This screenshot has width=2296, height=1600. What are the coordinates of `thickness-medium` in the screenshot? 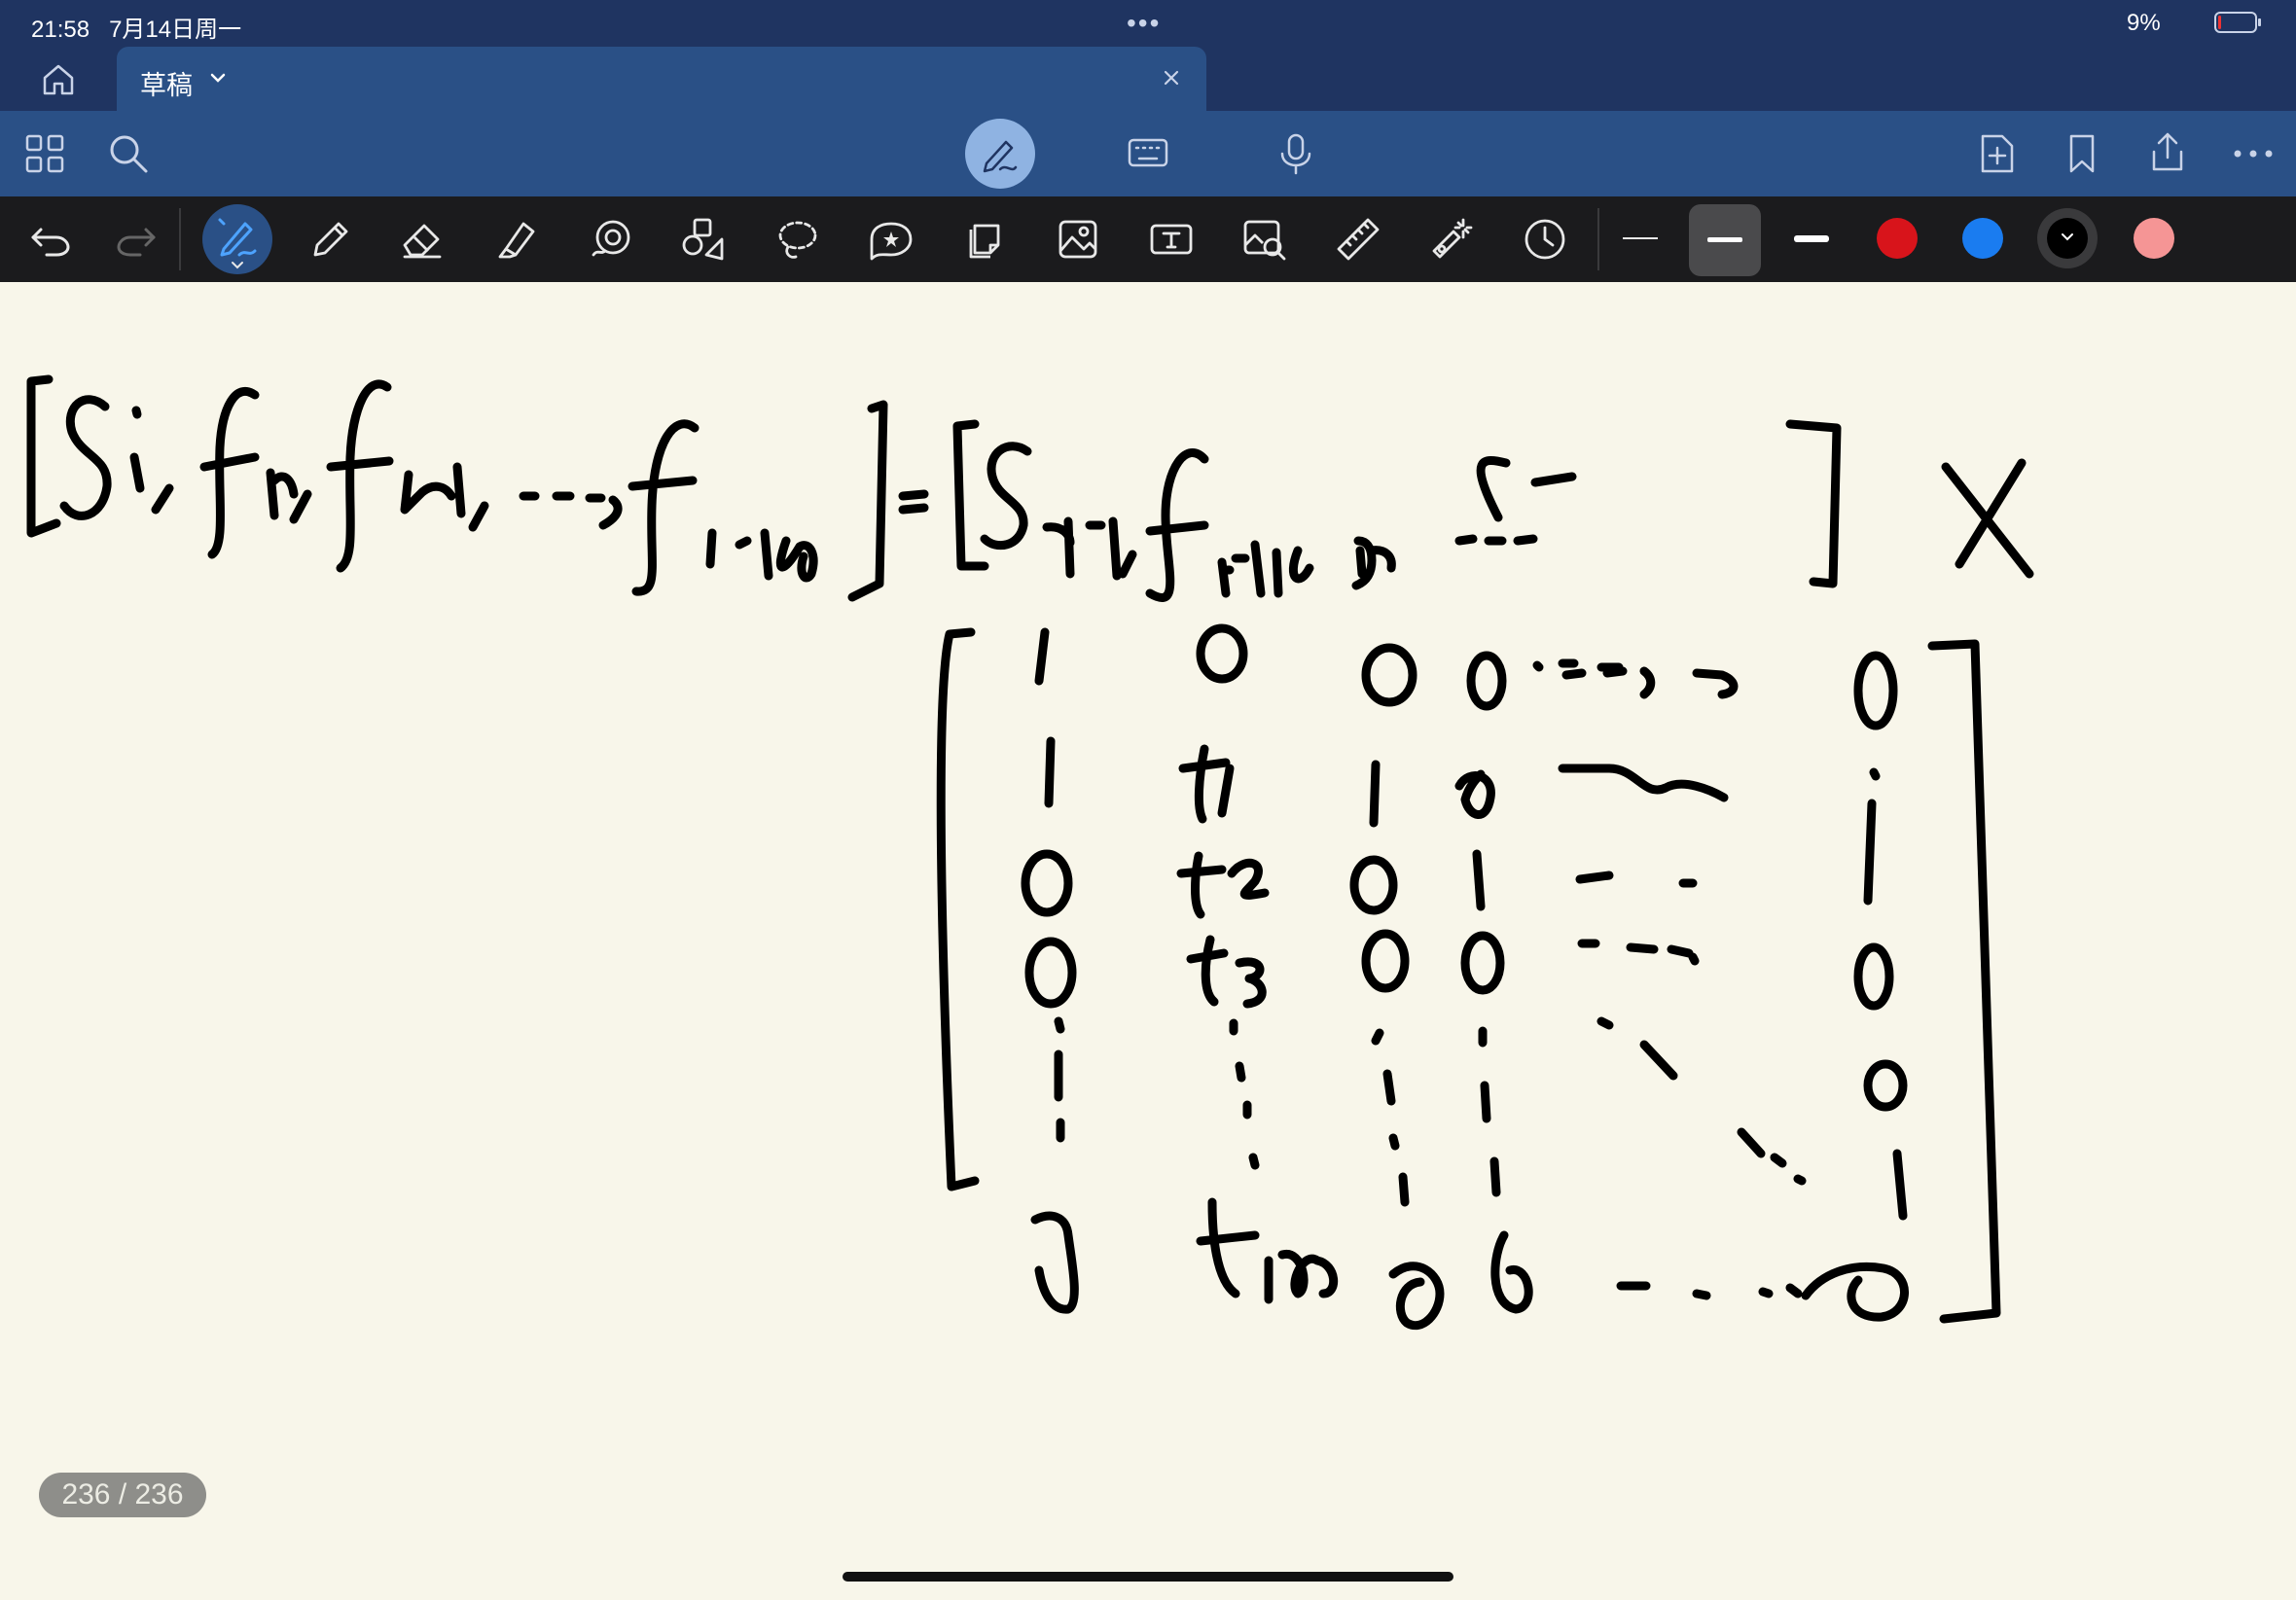 It's located at (1725, 240).